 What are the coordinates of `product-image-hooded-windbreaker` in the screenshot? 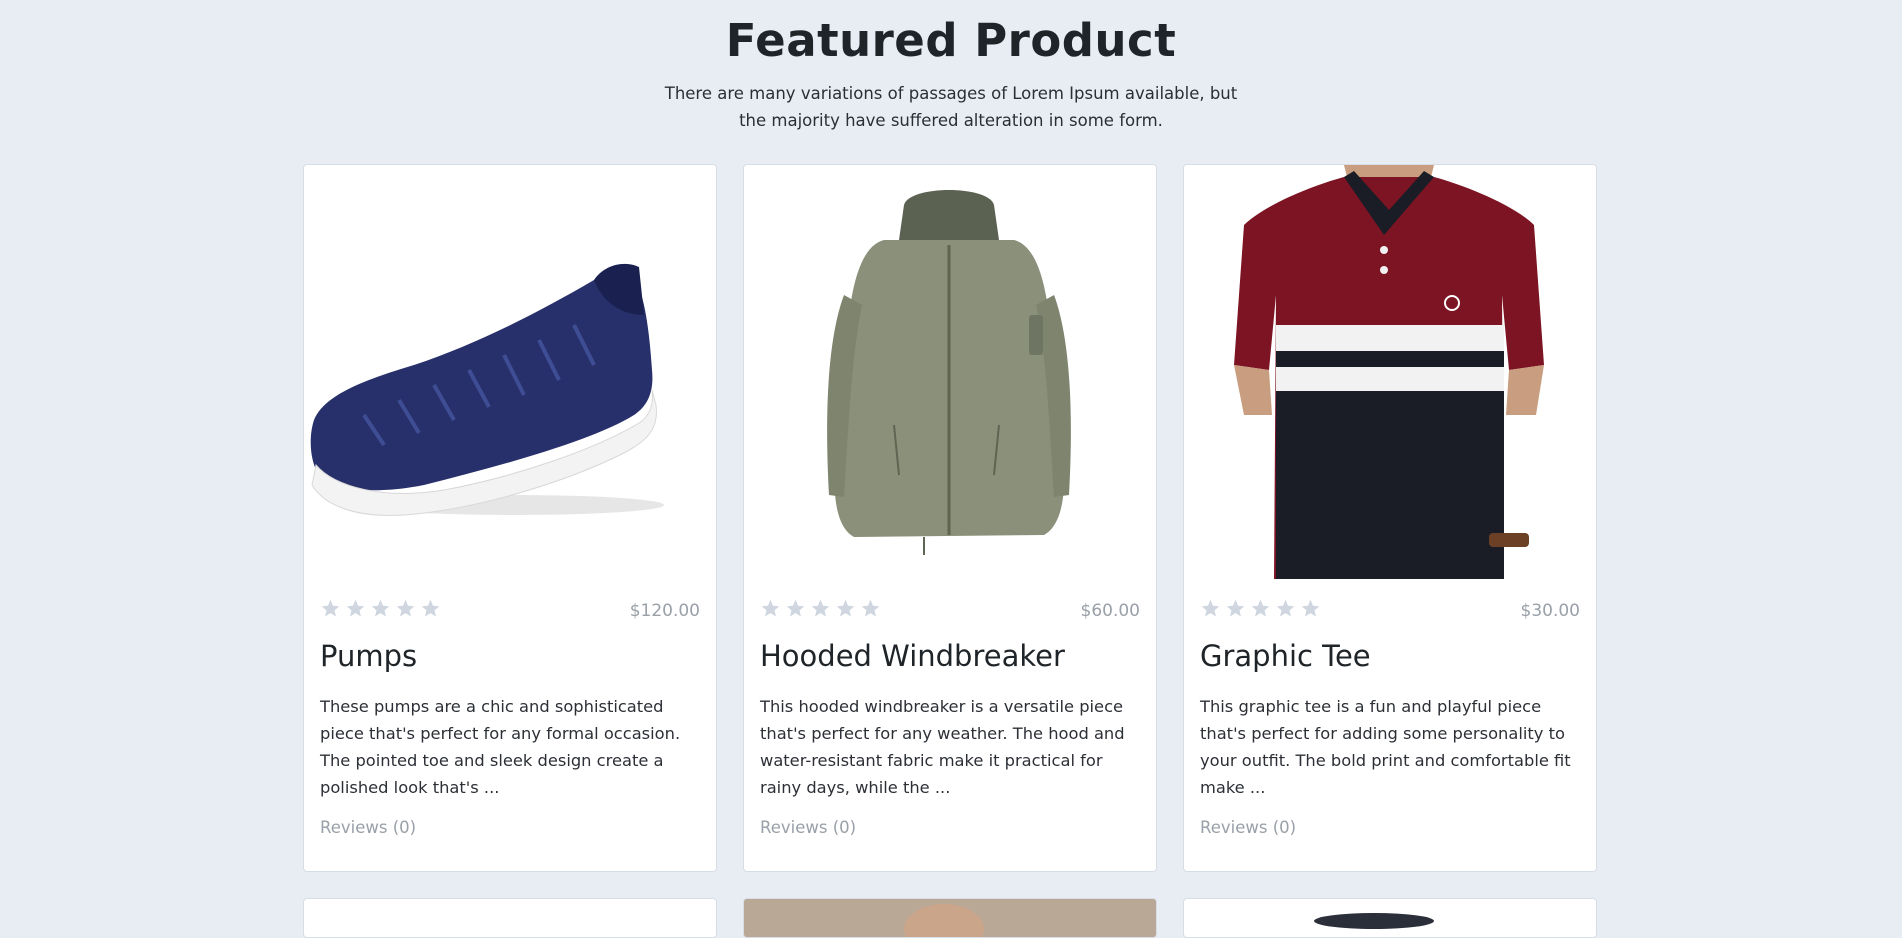 It's located at (950, 372).